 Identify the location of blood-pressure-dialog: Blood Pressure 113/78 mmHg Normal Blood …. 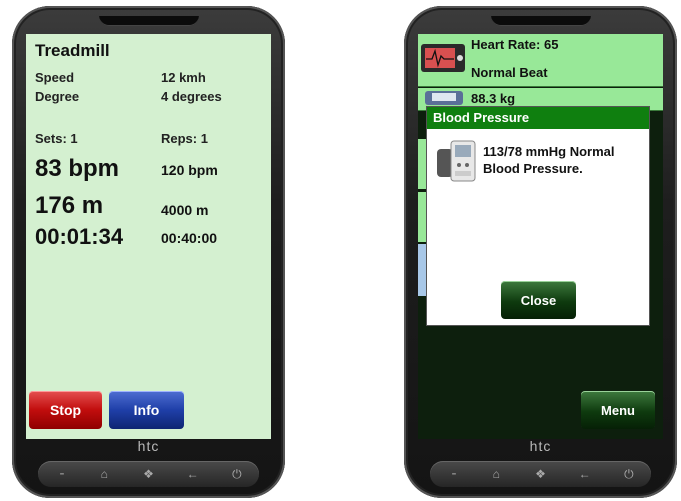
(538, 216).